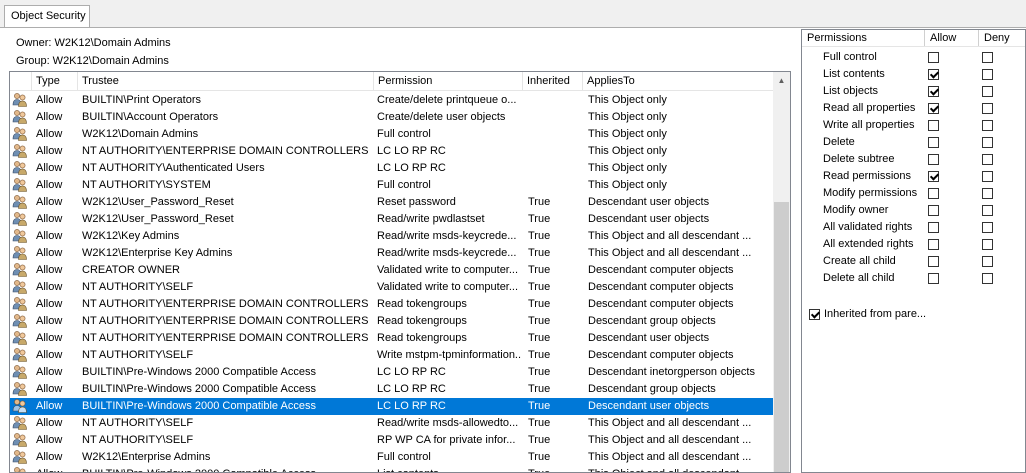  What do you see at coordinates (913, 74) in the screenshot?
I see `permission-row: List contents` at bounding box center [913, 74].